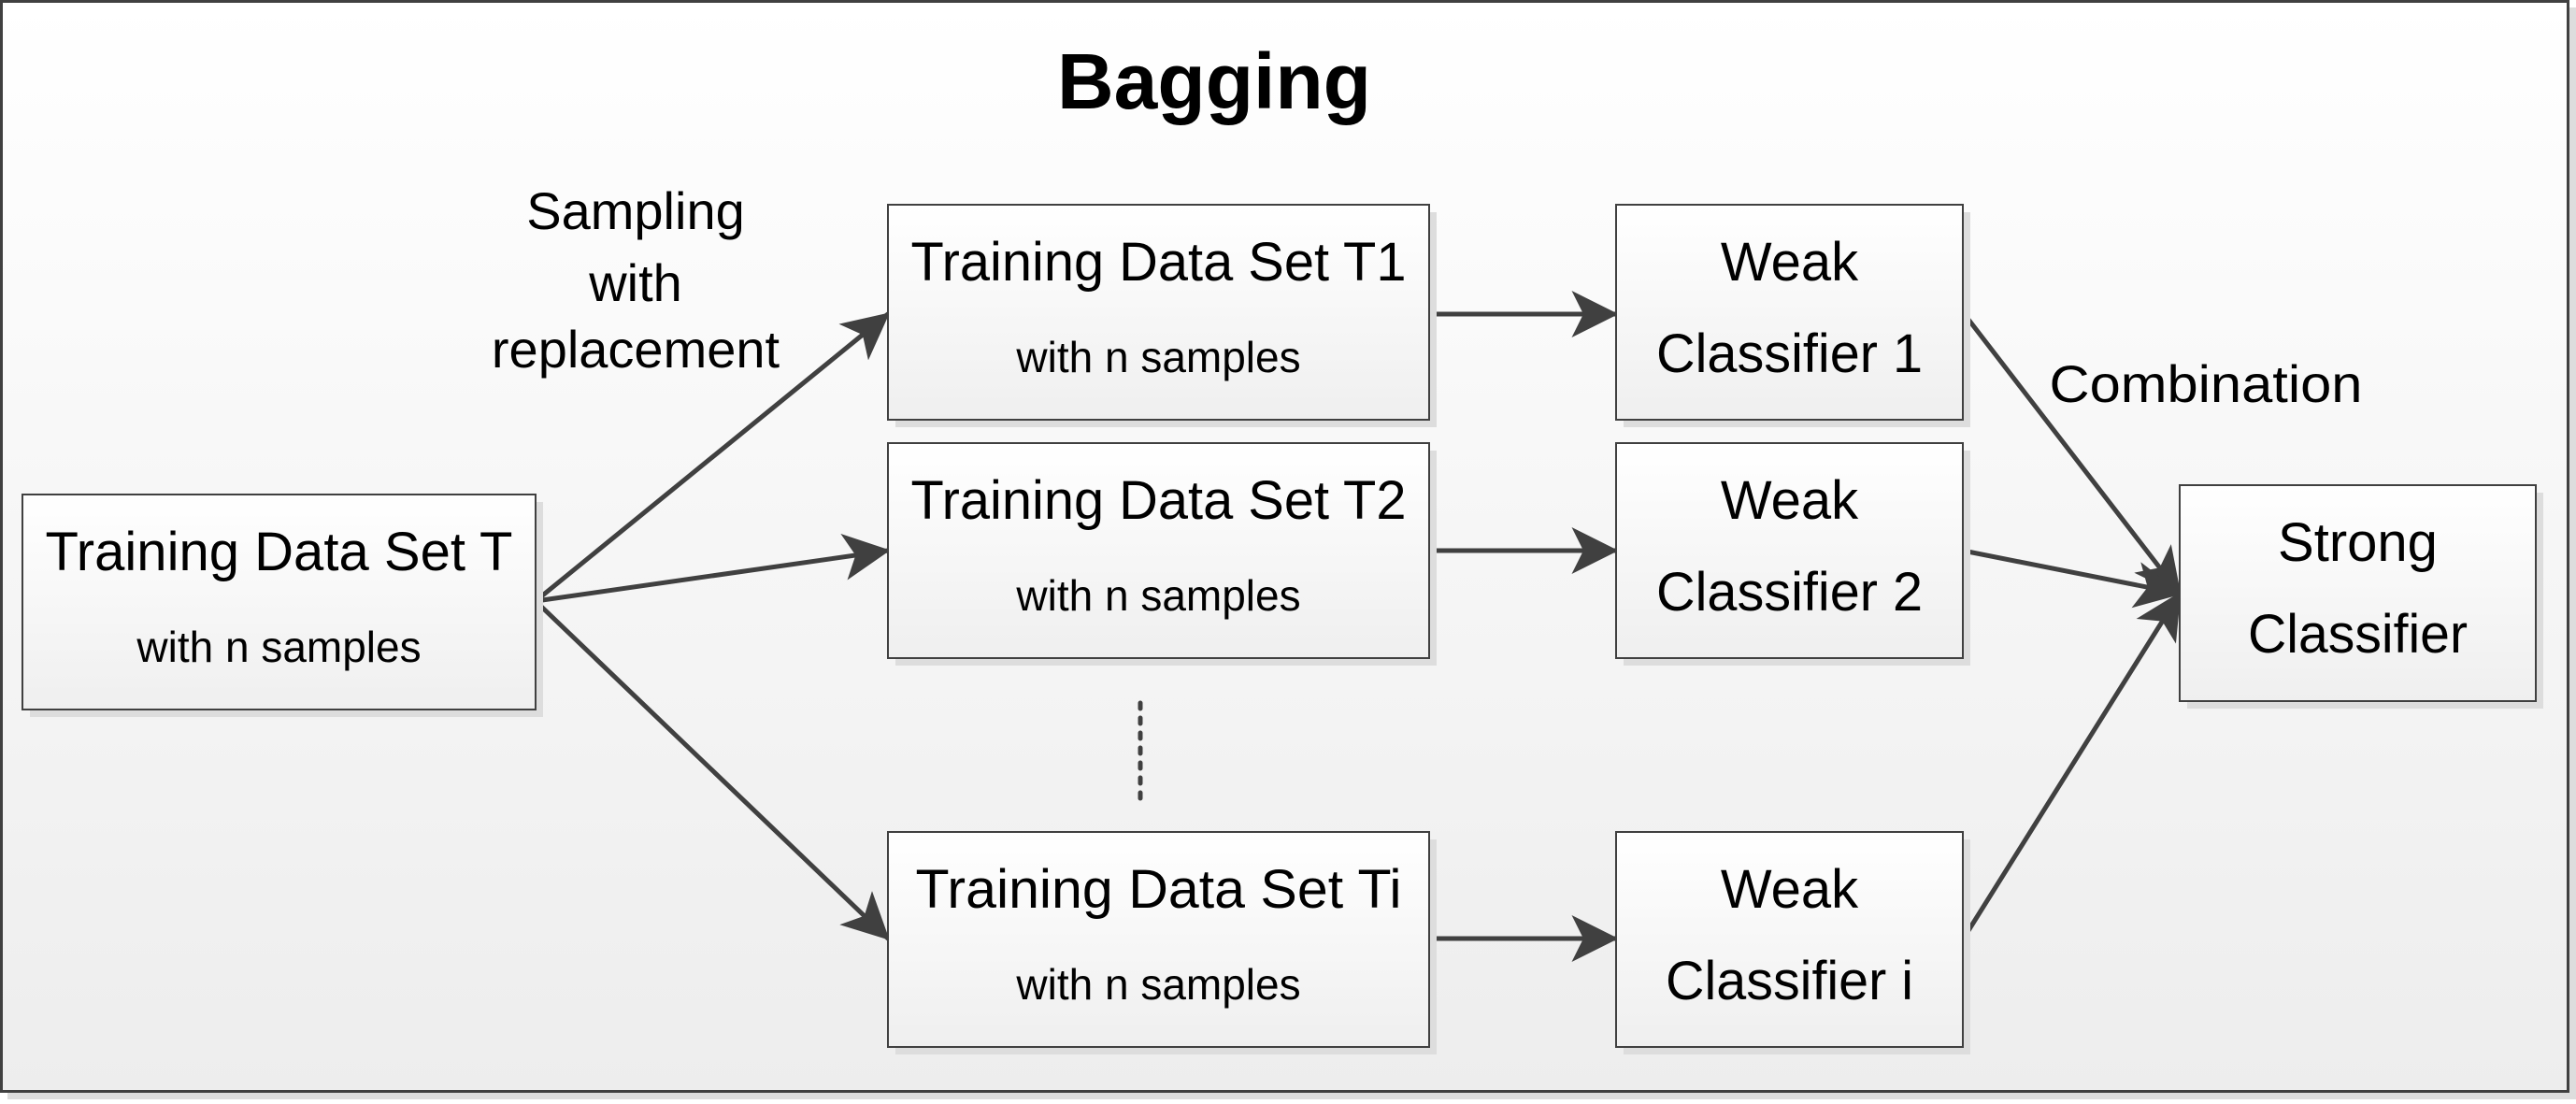  Describe the element at coordinates (2361, 597) in the screenshot. I see `node-strong: Strong Classifier` at that location.